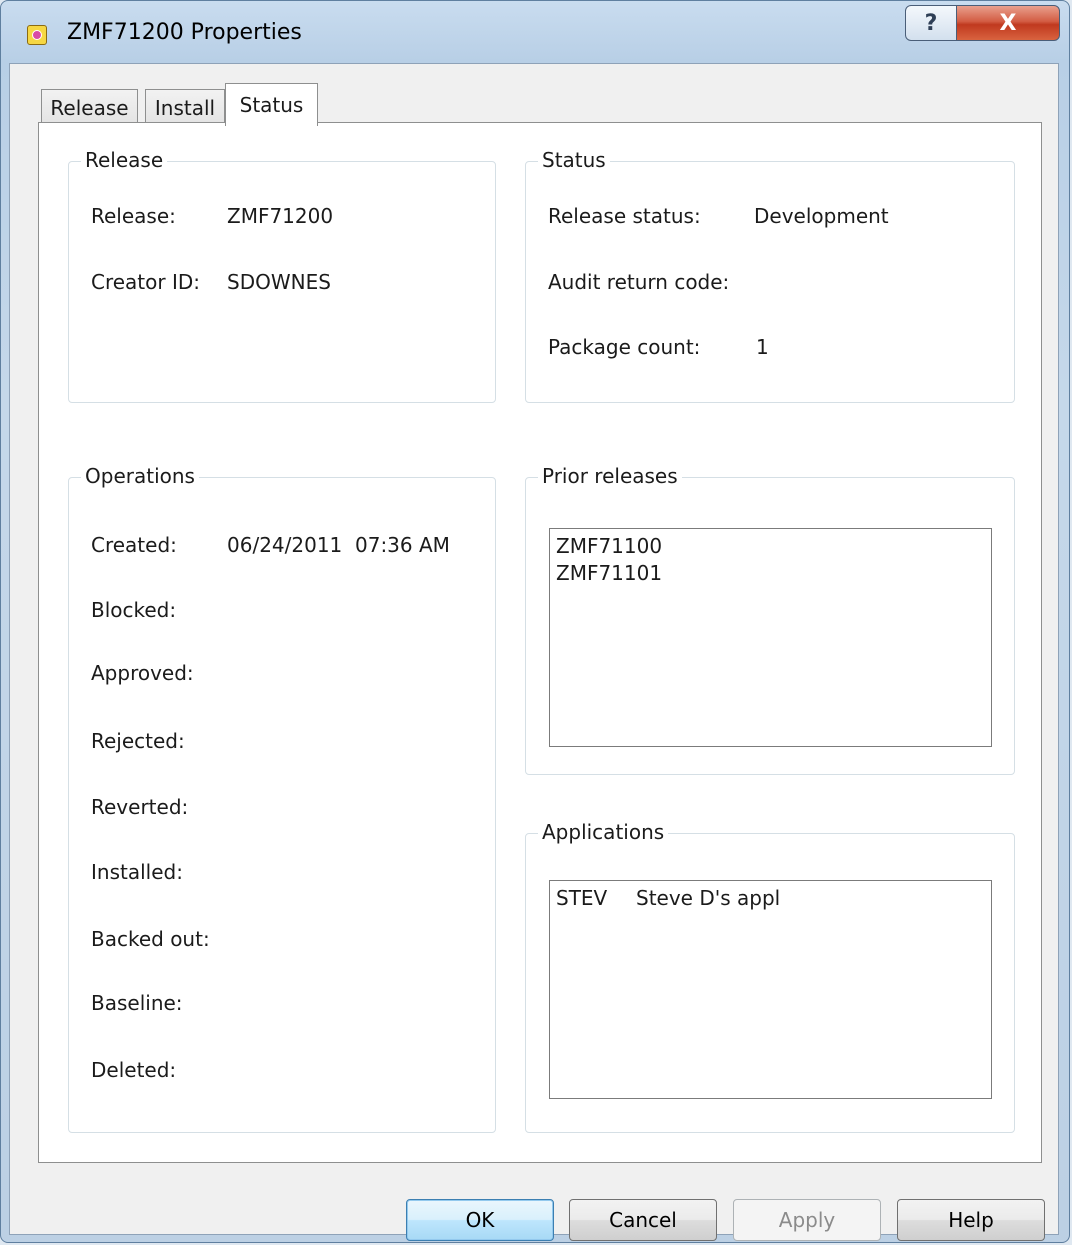  I want to click on rejected-label: Rejected:, so click(138, 741).